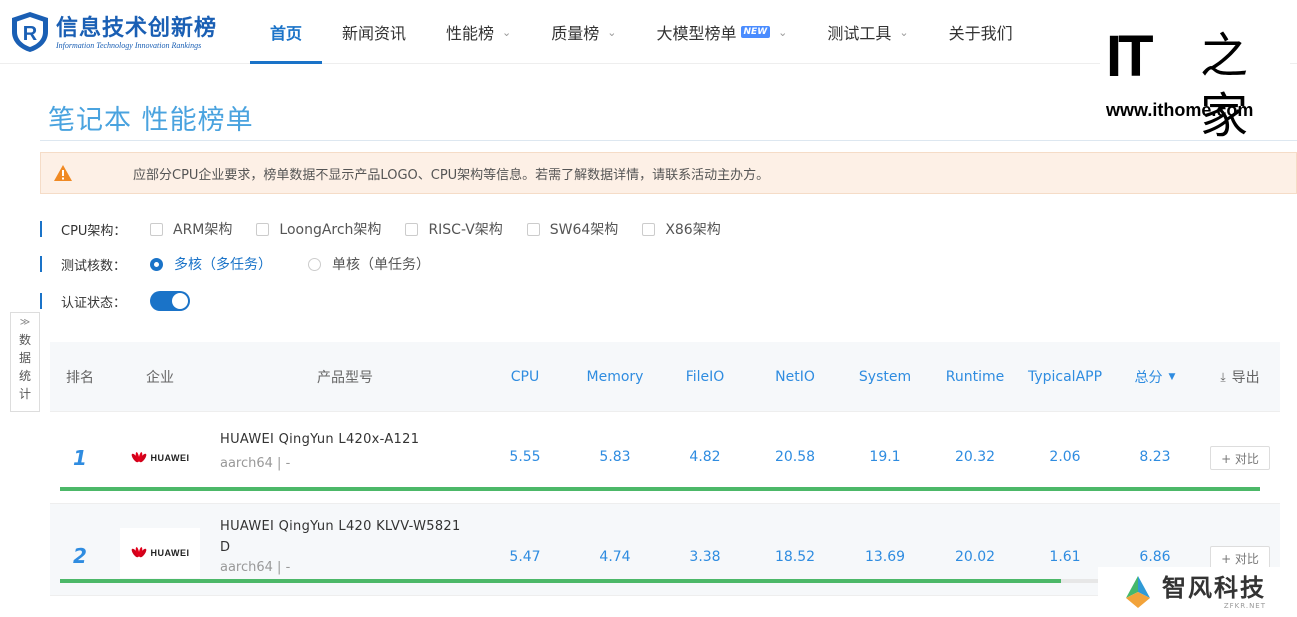 This screenshot has height=617, width=1297. I want to click on model-name: HUAWEI QingYun L420 KLVV-W5821 D, so click(347, 537).